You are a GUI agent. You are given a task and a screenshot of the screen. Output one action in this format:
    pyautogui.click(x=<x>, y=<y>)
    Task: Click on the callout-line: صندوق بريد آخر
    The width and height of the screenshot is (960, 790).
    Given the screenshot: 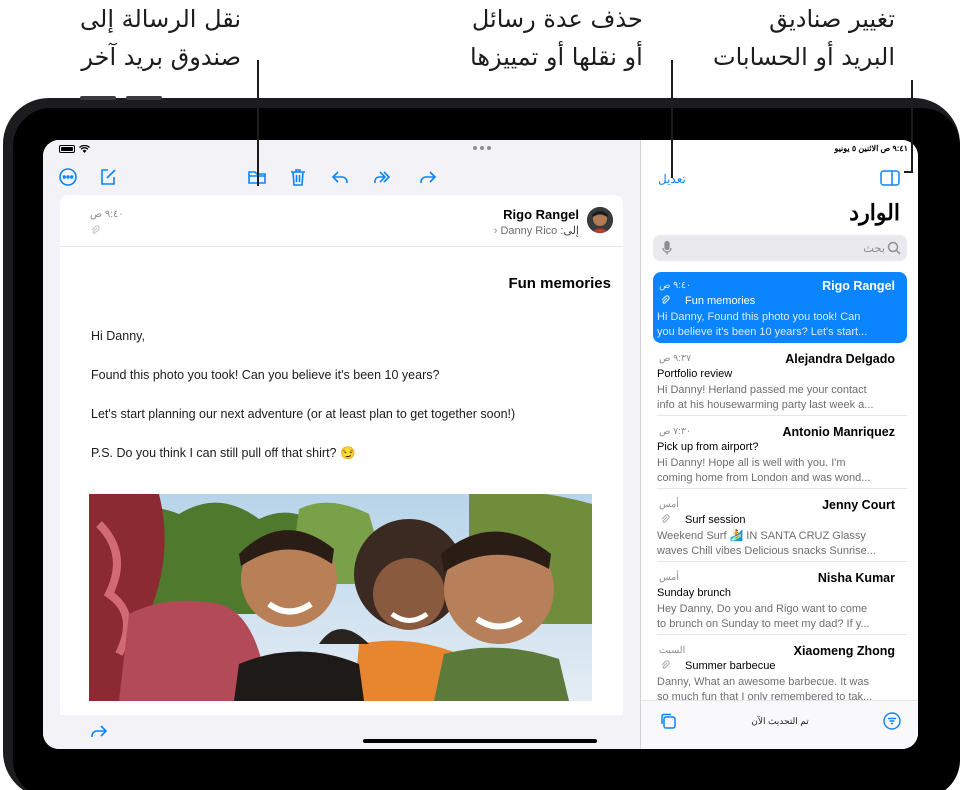 What is the action you would take?
    pyautogui.click(x=161, y=57)
    